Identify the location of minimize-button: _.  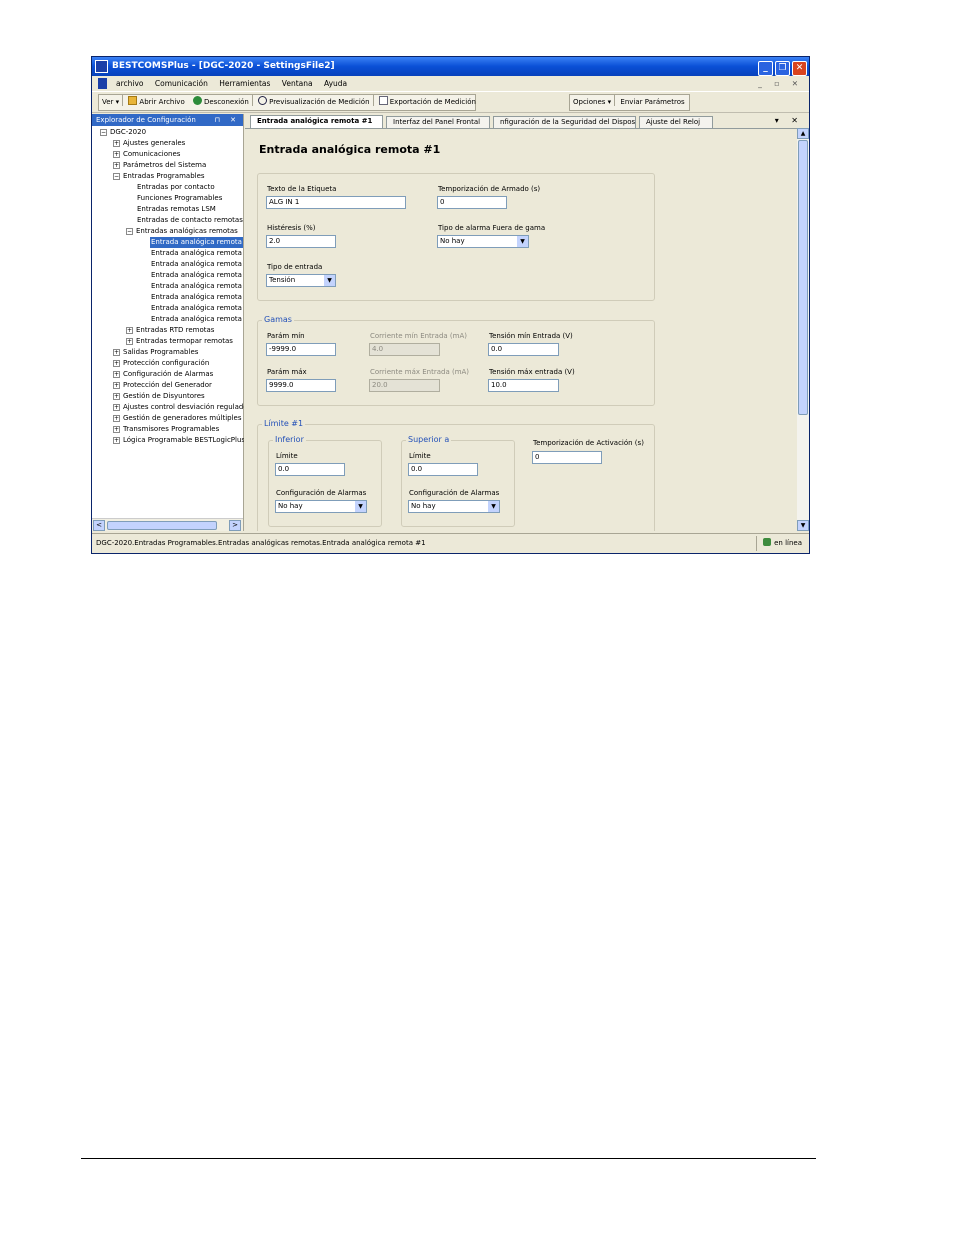
(765, 68).